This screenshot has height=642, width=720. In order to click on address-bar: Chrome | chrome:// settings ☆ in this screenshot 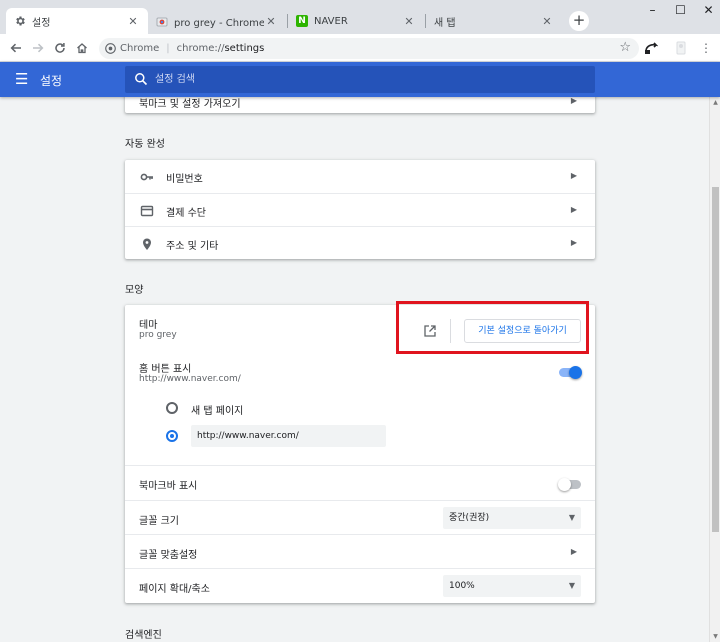, I will do `click(369, 48)`.